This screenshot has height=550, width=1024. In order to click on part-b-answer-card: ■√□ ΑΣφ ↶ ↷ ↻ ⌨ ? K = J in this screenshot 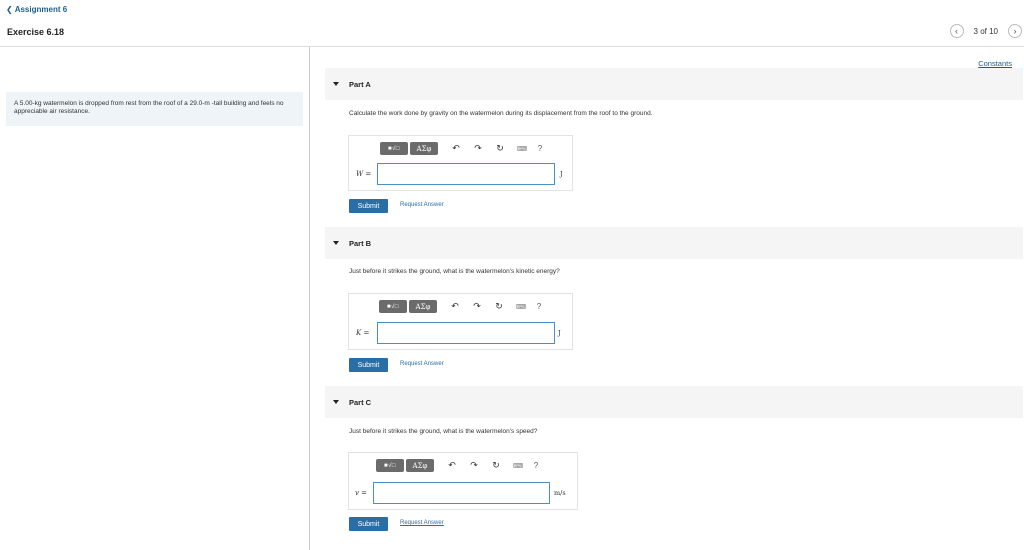, I will do `click(460, 321)`.